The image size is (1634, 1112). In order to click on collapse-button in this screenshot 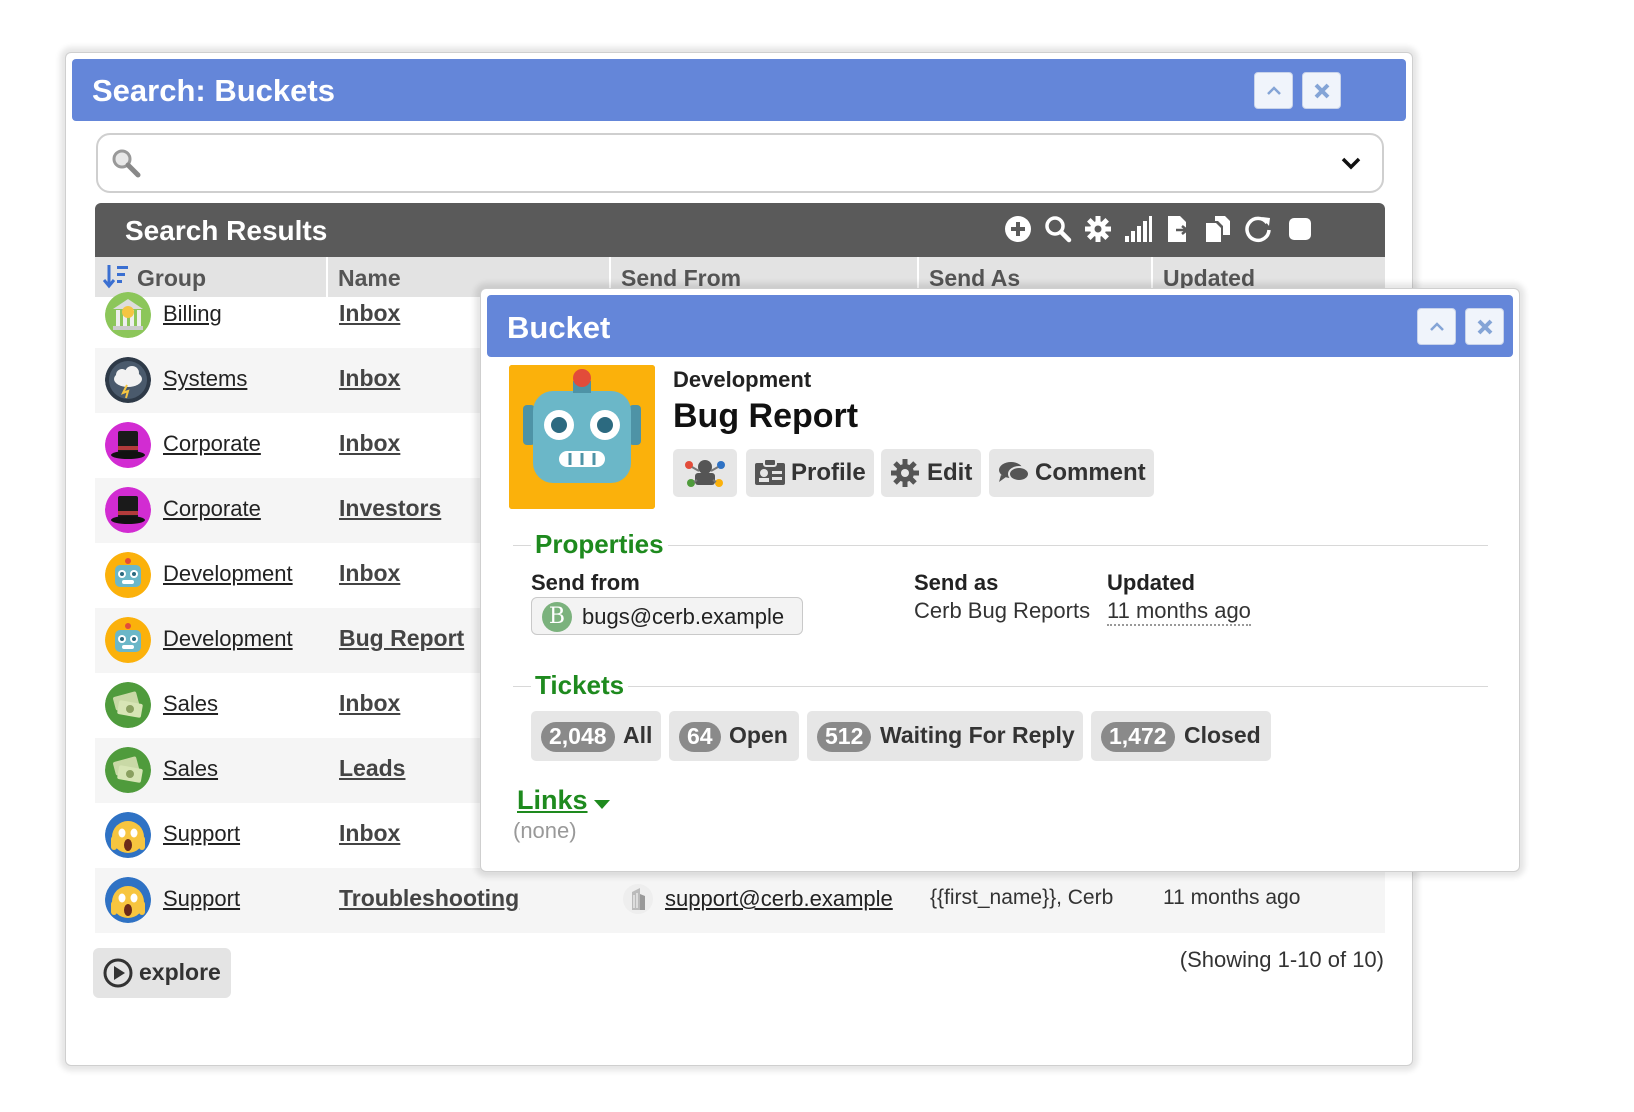, I will do `click(1273, 90)`.